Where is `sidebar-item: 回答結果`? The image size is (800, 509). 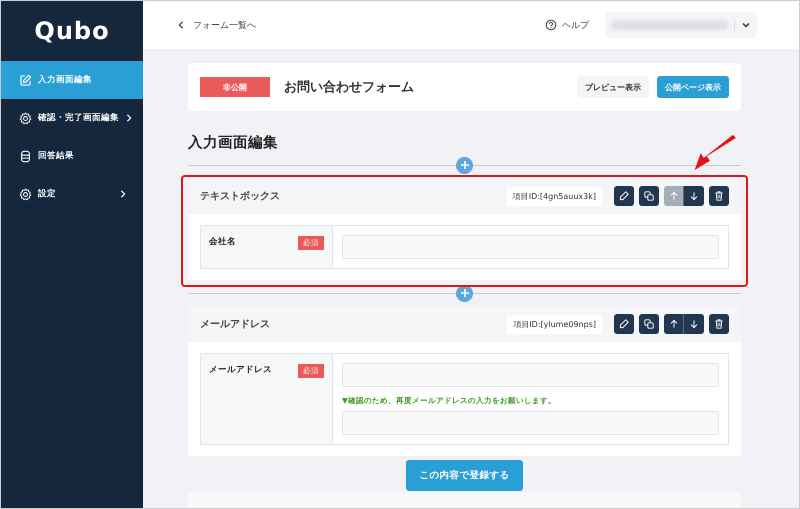
sidebar-item: 回答結果 is located at coordinates (72, 156).